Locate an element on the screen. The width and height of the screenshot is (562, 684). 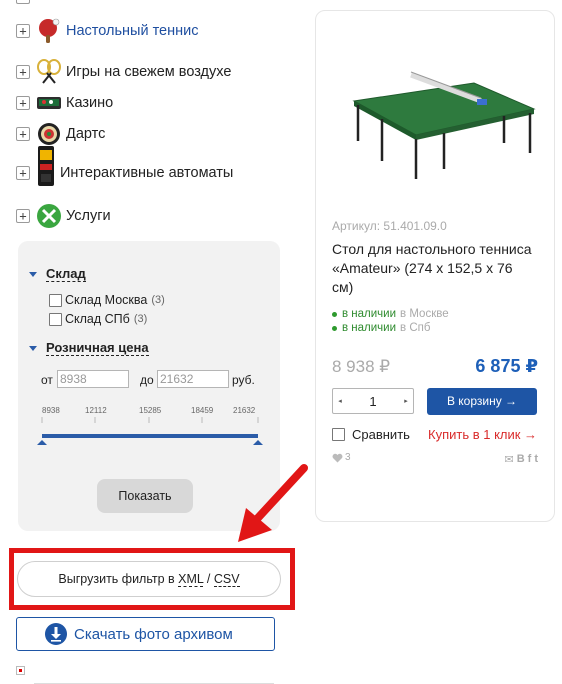
price-filter-title: Розничная цена is located at coordinates (97, 348).